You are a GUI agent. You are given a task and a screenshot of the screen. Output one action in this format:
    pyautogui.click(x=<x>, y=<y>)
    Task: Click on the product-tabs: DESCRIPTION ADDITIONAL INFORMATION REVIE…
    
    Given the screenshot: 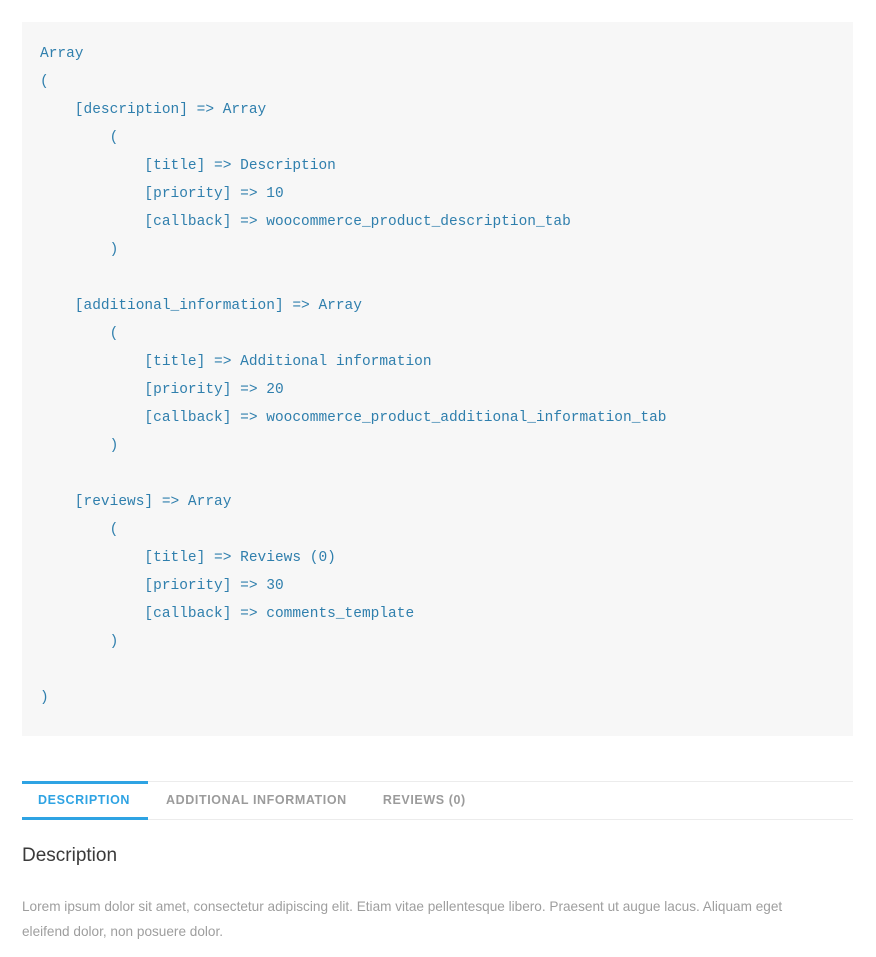 What is the action you would take?
    pyautogui.click(x=437, y=800)
    